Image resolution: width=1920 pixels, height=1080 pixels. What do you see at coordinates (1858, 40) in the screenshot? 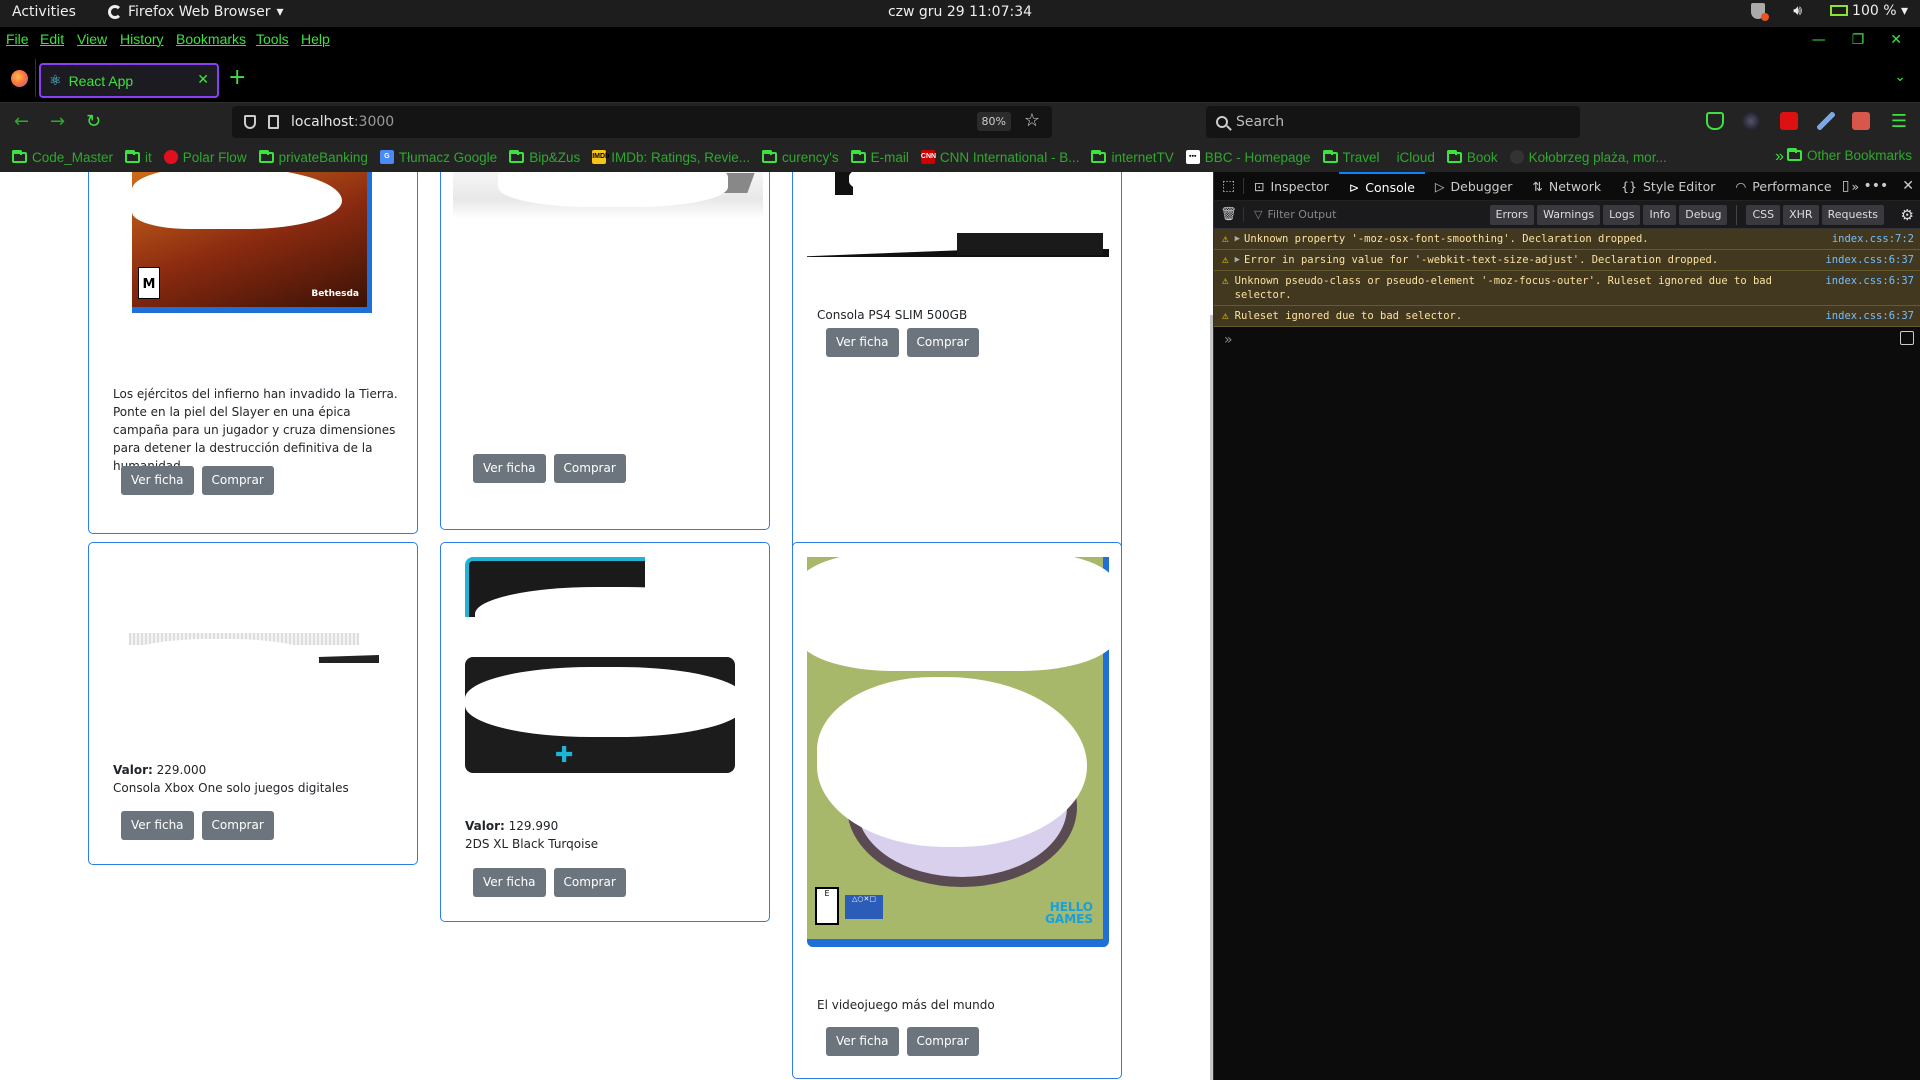
I see `restore-icon: ❐` at bounding box center [1858, 40].